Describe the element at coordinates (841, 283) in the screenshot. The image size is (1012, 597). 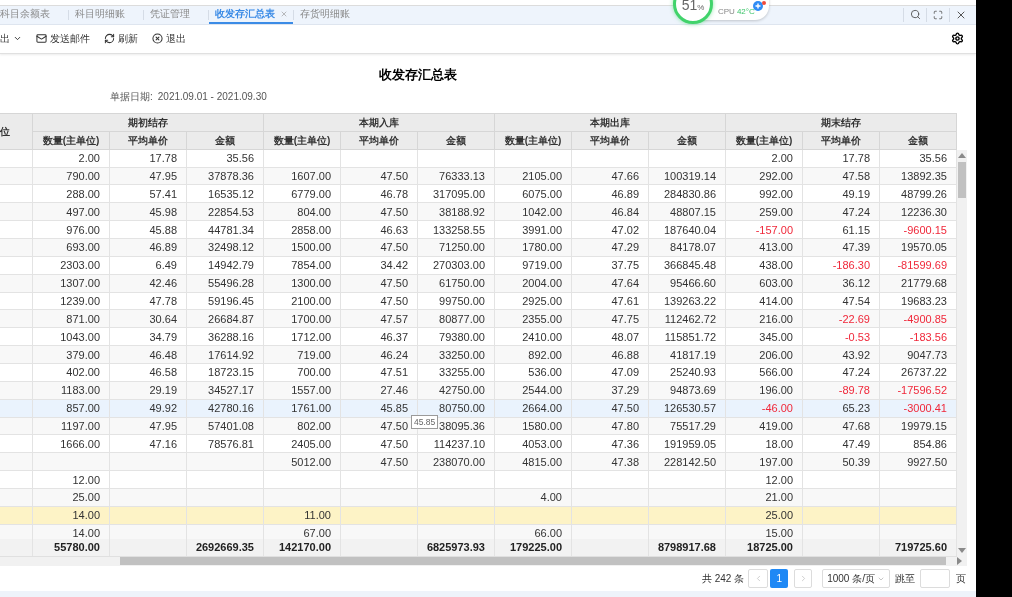
I see `table-cell: 36.12` at that location.